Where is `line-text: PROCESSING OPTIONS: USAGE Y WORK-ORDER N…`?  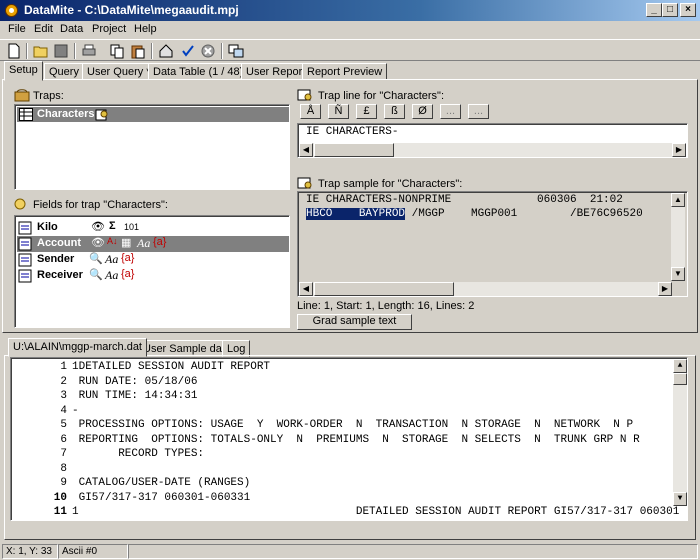
line-text: PROCESSING OPTIONS: USAGE Y WORK-ORDER N… is located at coordinates (353, 425).